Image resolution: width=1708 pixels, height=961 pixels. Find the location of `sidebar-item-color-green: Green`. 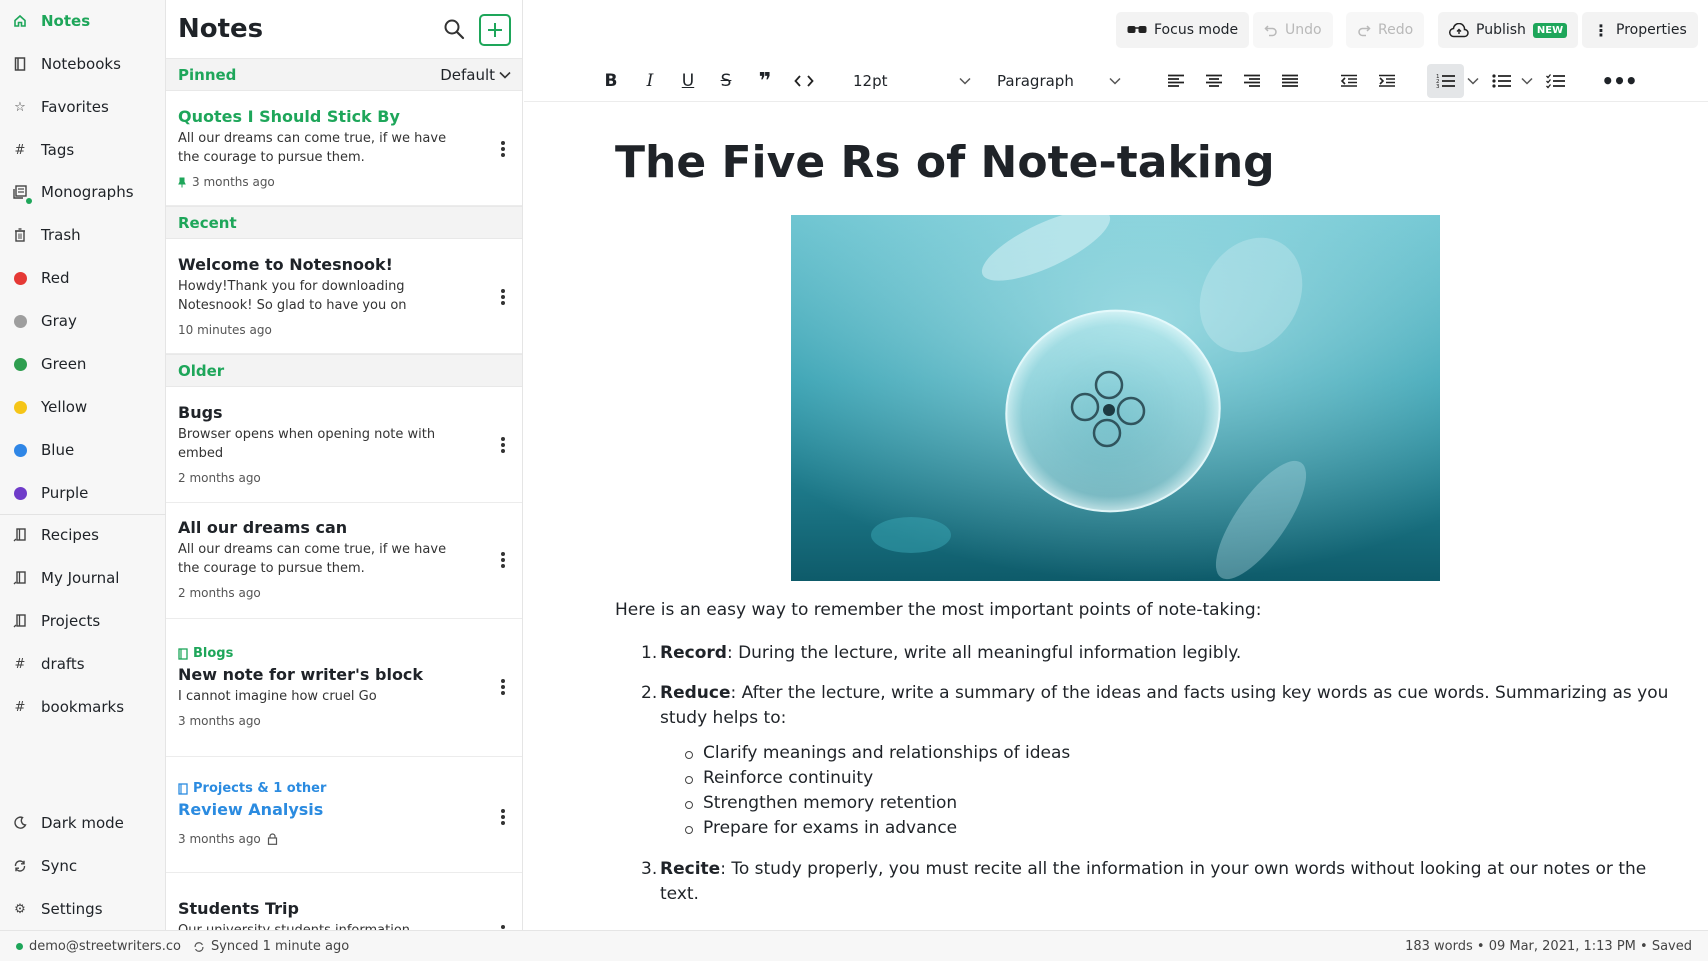

sidebar-item-color-green: Green is located at coordinates (83, 364).